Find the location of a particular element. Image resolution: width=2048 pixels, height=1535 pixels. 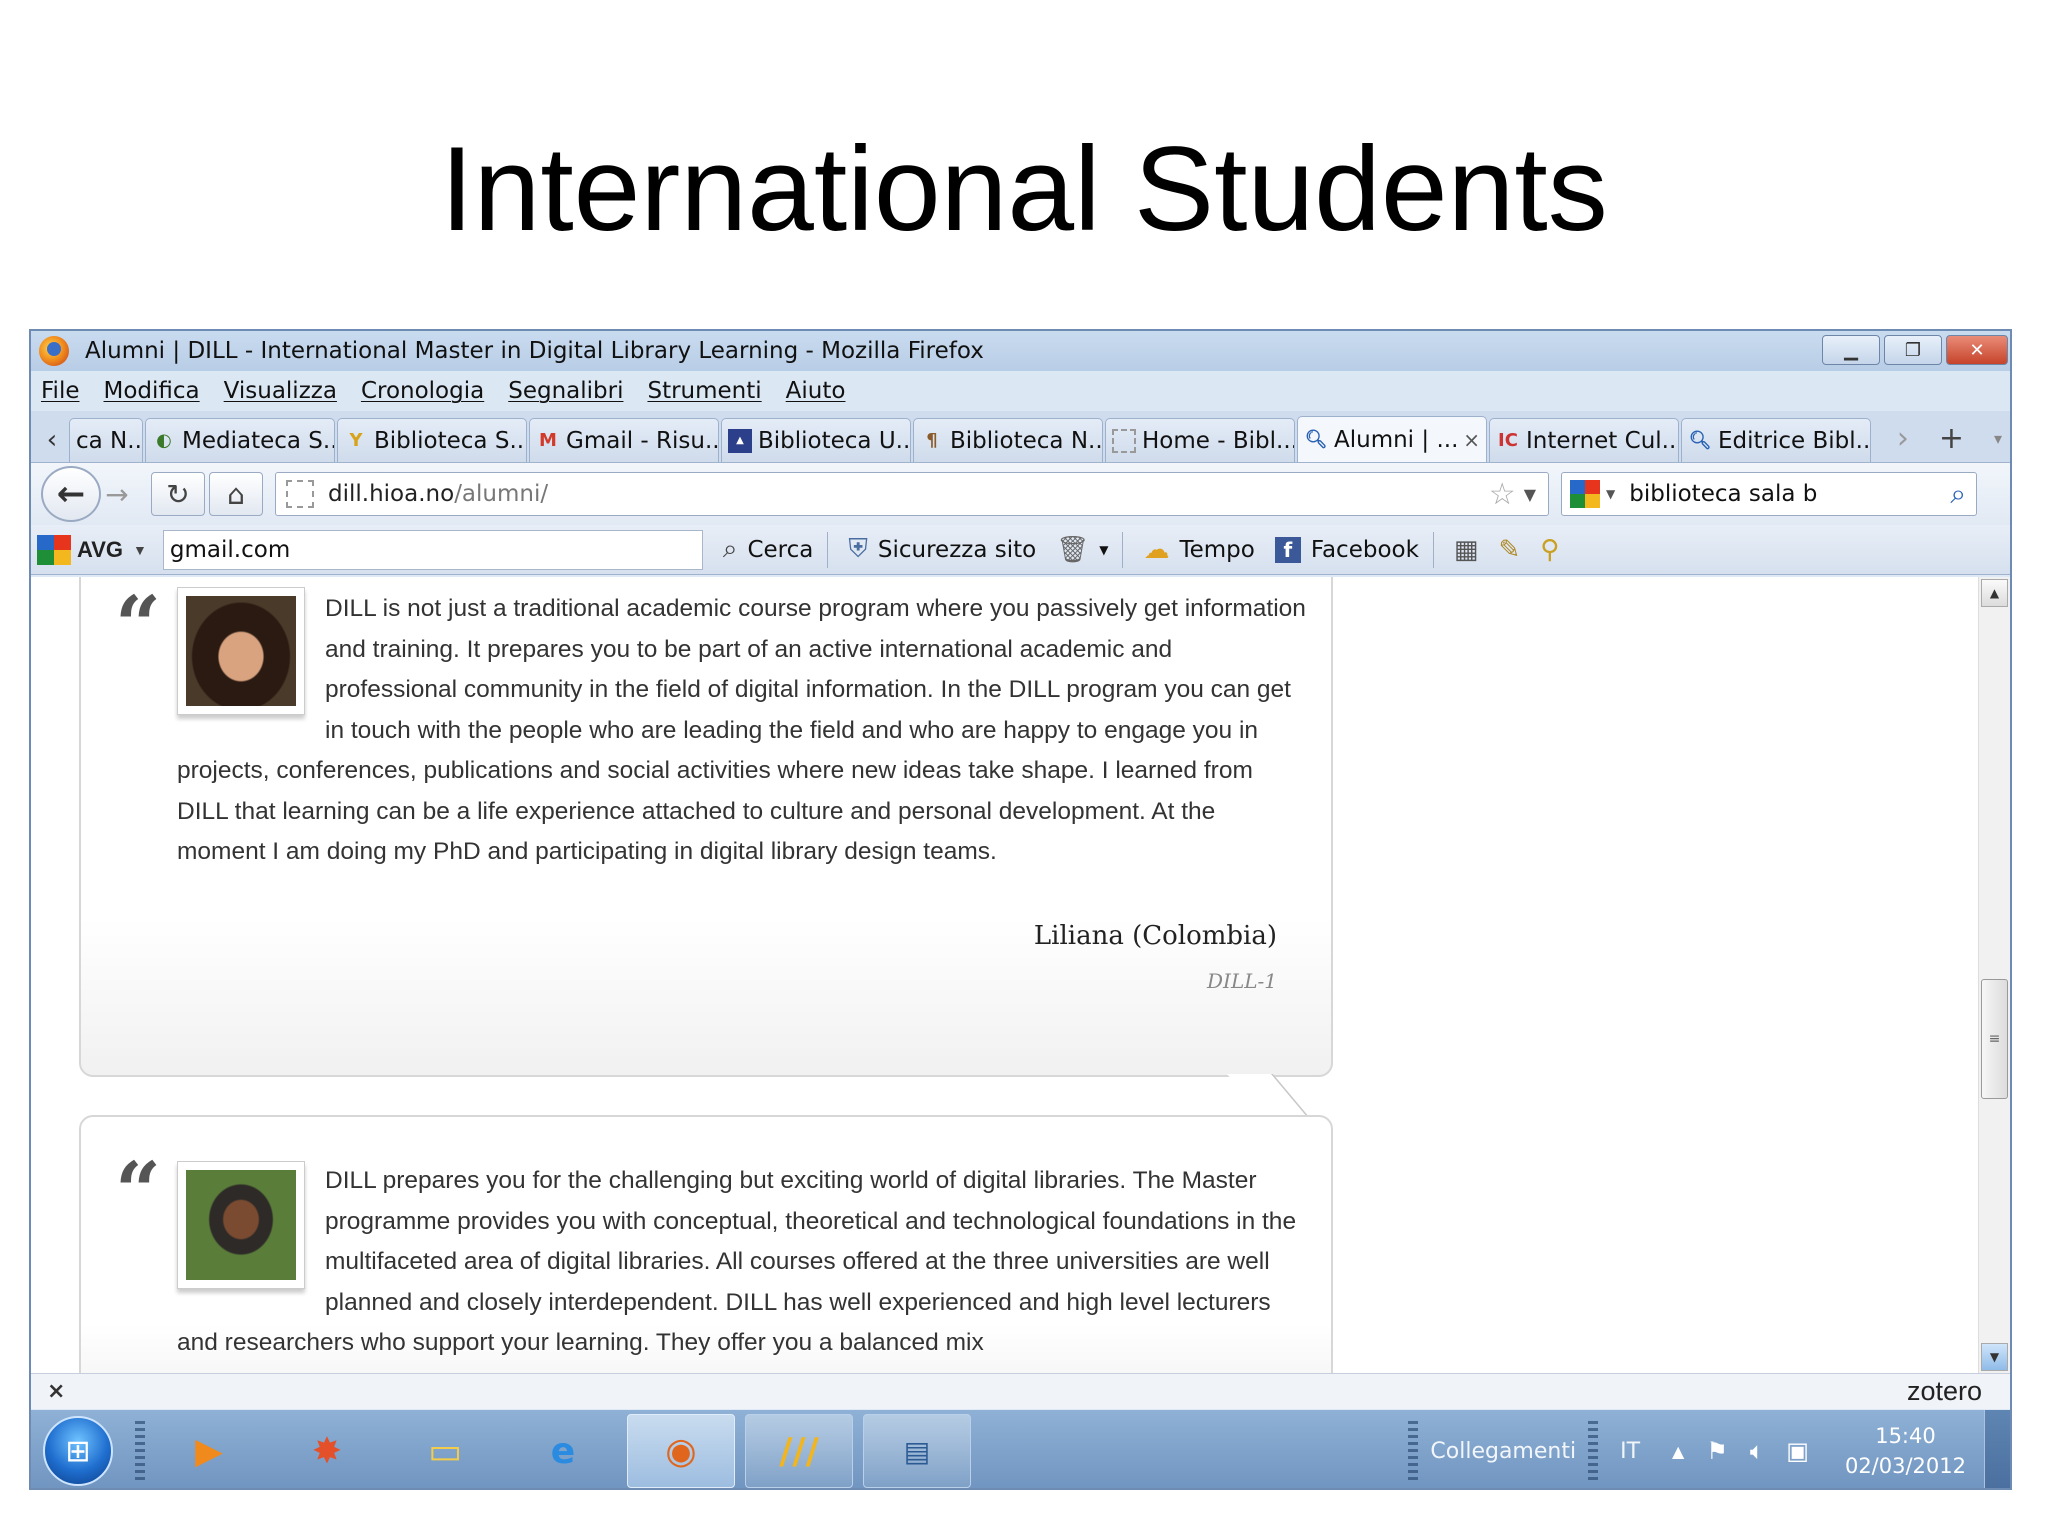

menu-visualizza: Visualizza is located at coordinates (280, 391).